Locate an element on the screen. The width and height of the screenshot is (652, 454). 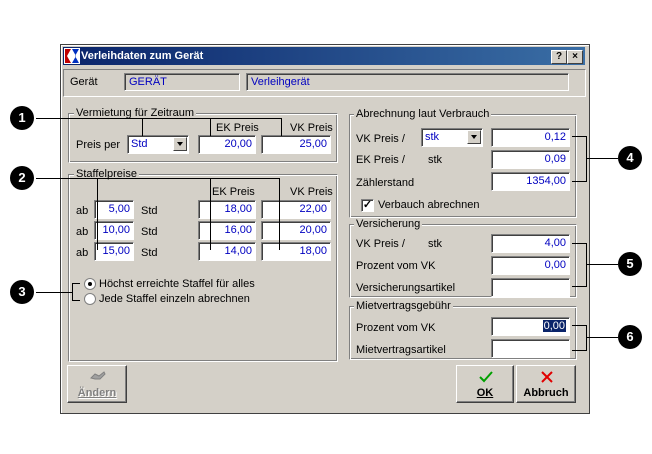
insurance-article-label: Versicherungsartikel is located at coordinates (406, 288).